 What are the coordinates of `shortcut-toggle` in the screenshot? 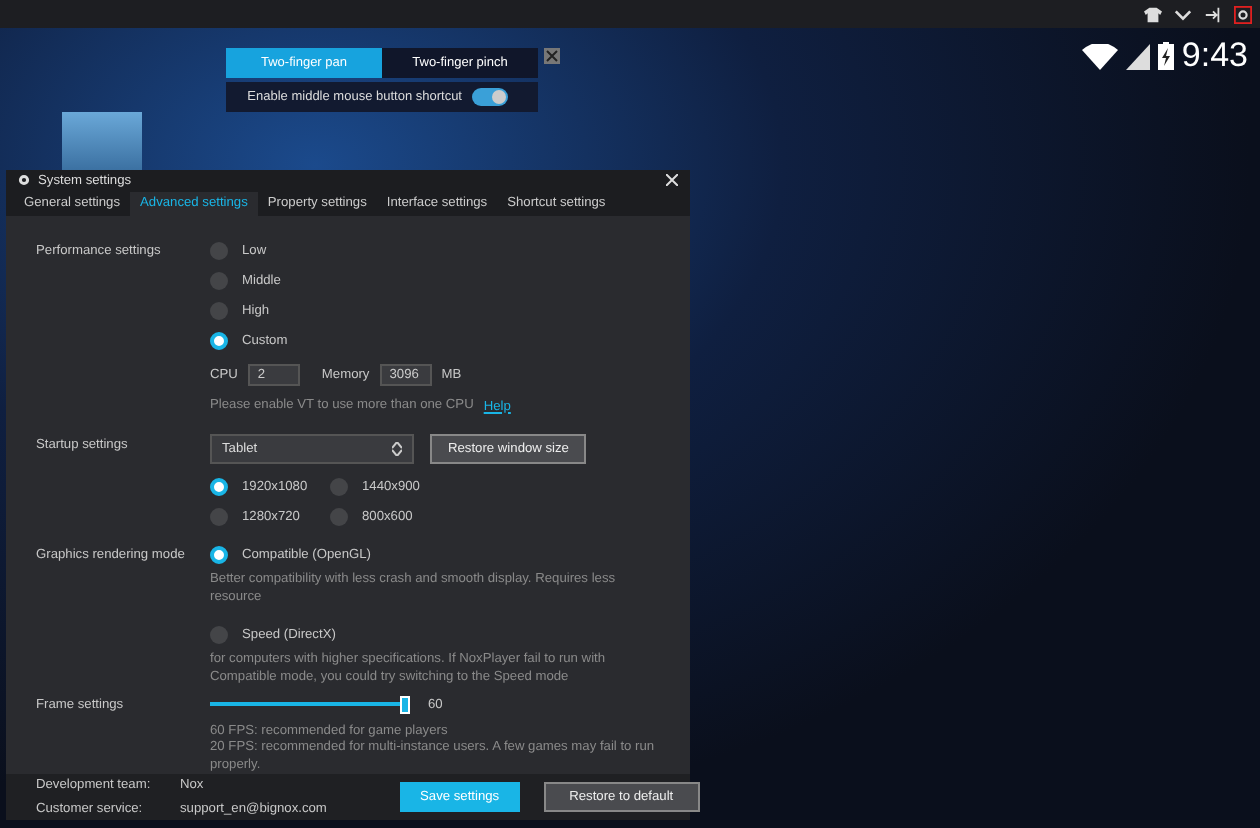 It's located at (490, 97).